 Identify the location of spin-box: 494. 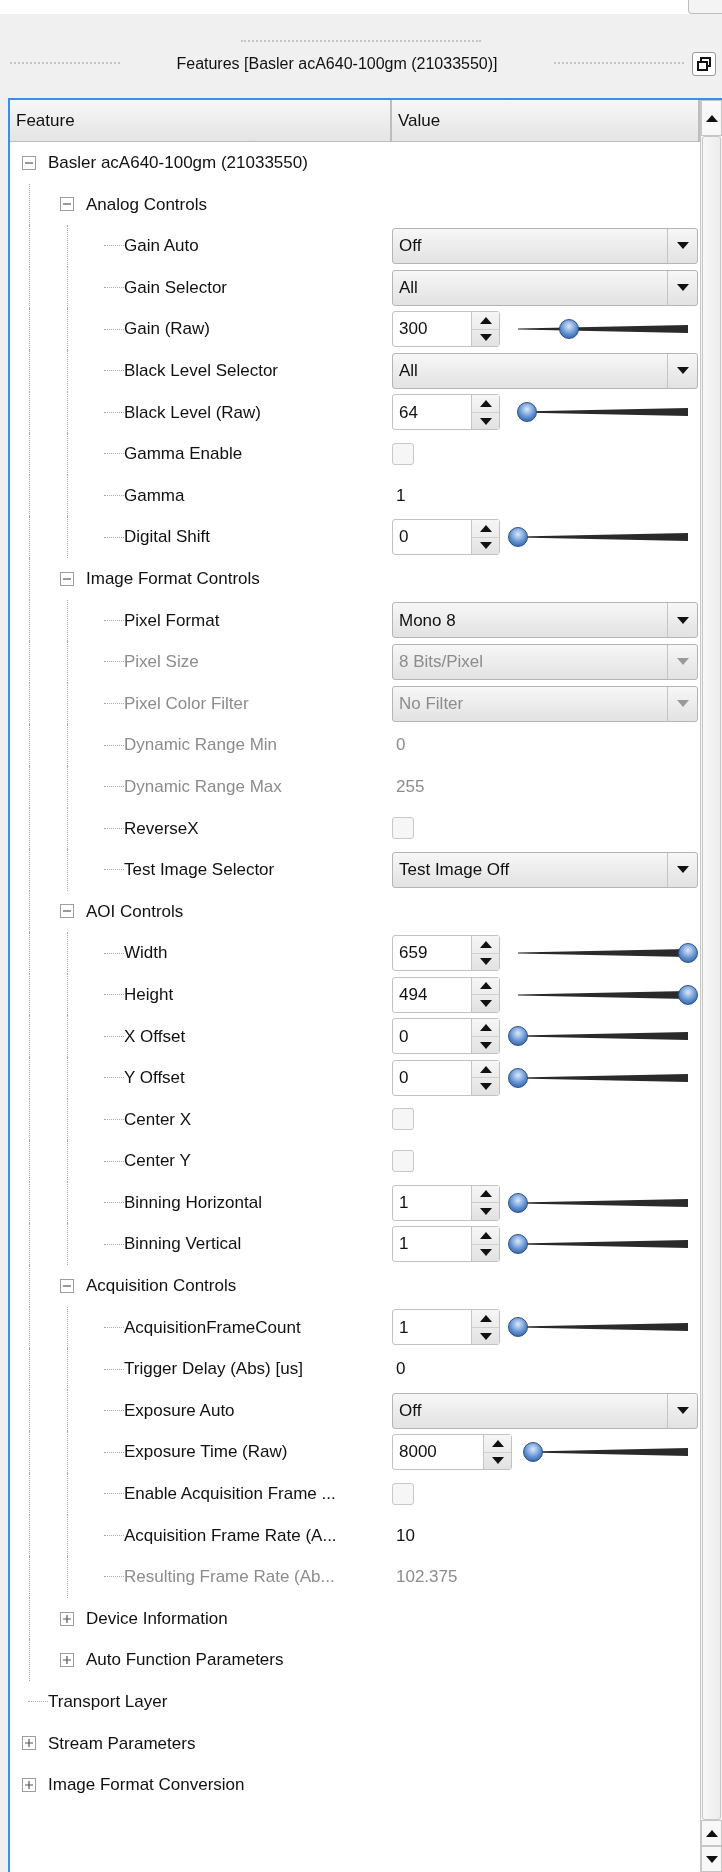
(446, 994).